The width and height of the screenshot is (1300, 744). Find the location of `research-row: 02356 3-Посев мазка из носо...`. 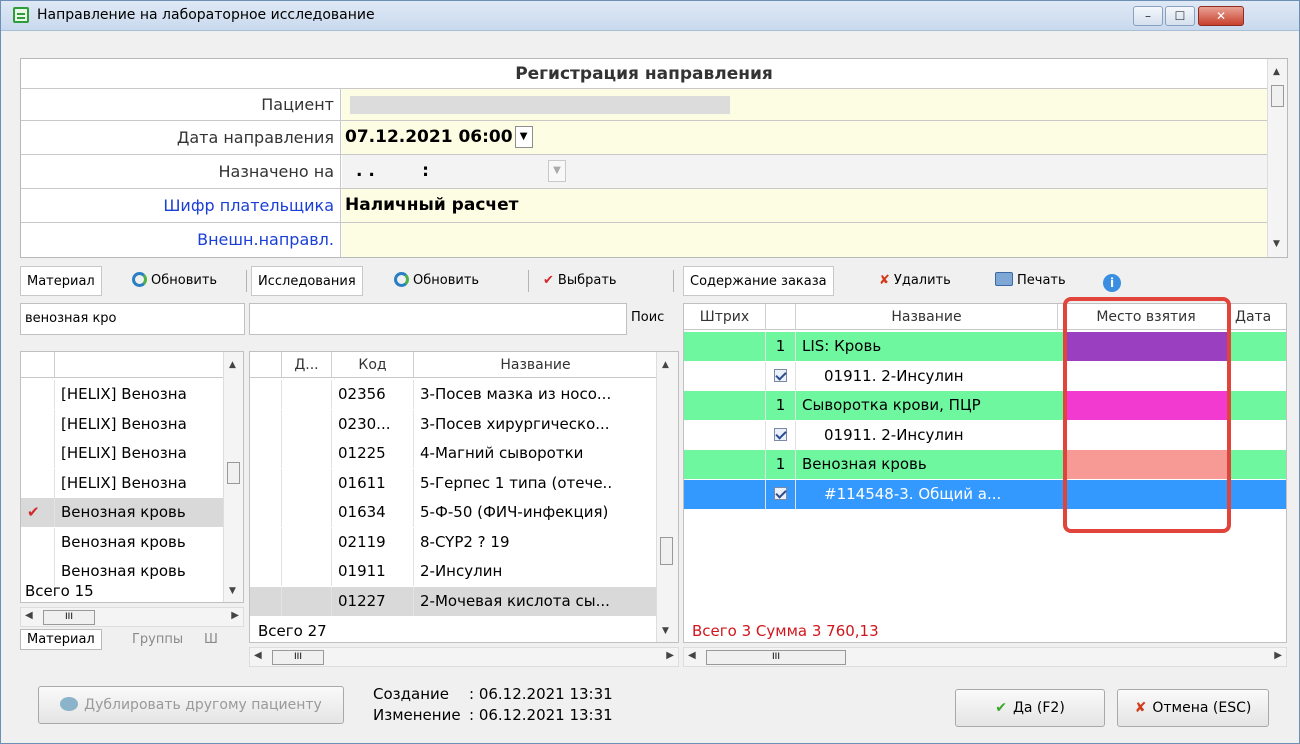

research-row: 02356 3-Посев мазка из носо... is located at coordinates (454, 394).